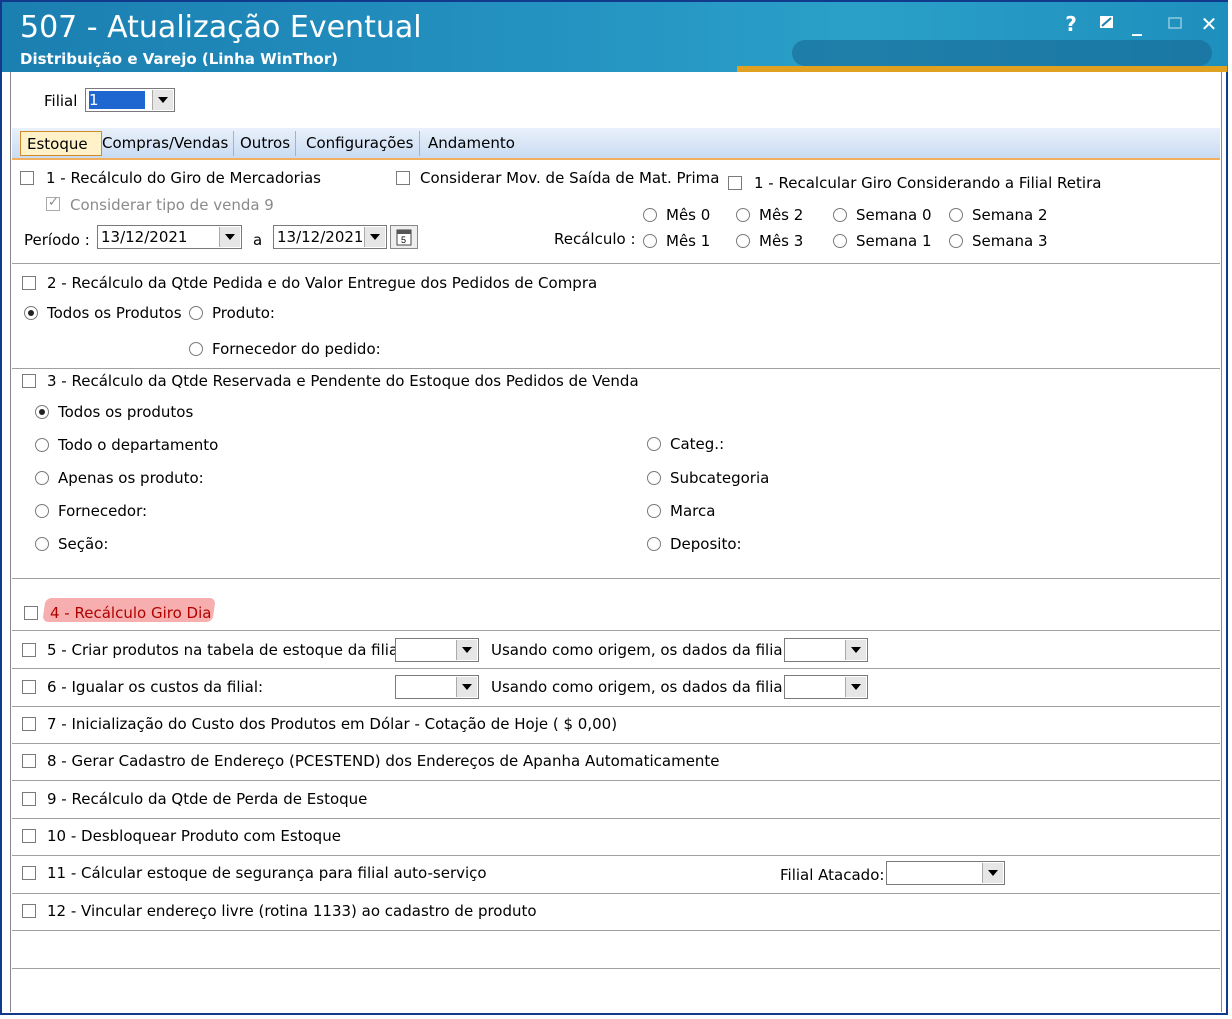 This screenshot has height=1019, width=1232. Describe the element at coordinates (654, 478) in the screenshot. I see `s3-subcategoria-radio` at that location.